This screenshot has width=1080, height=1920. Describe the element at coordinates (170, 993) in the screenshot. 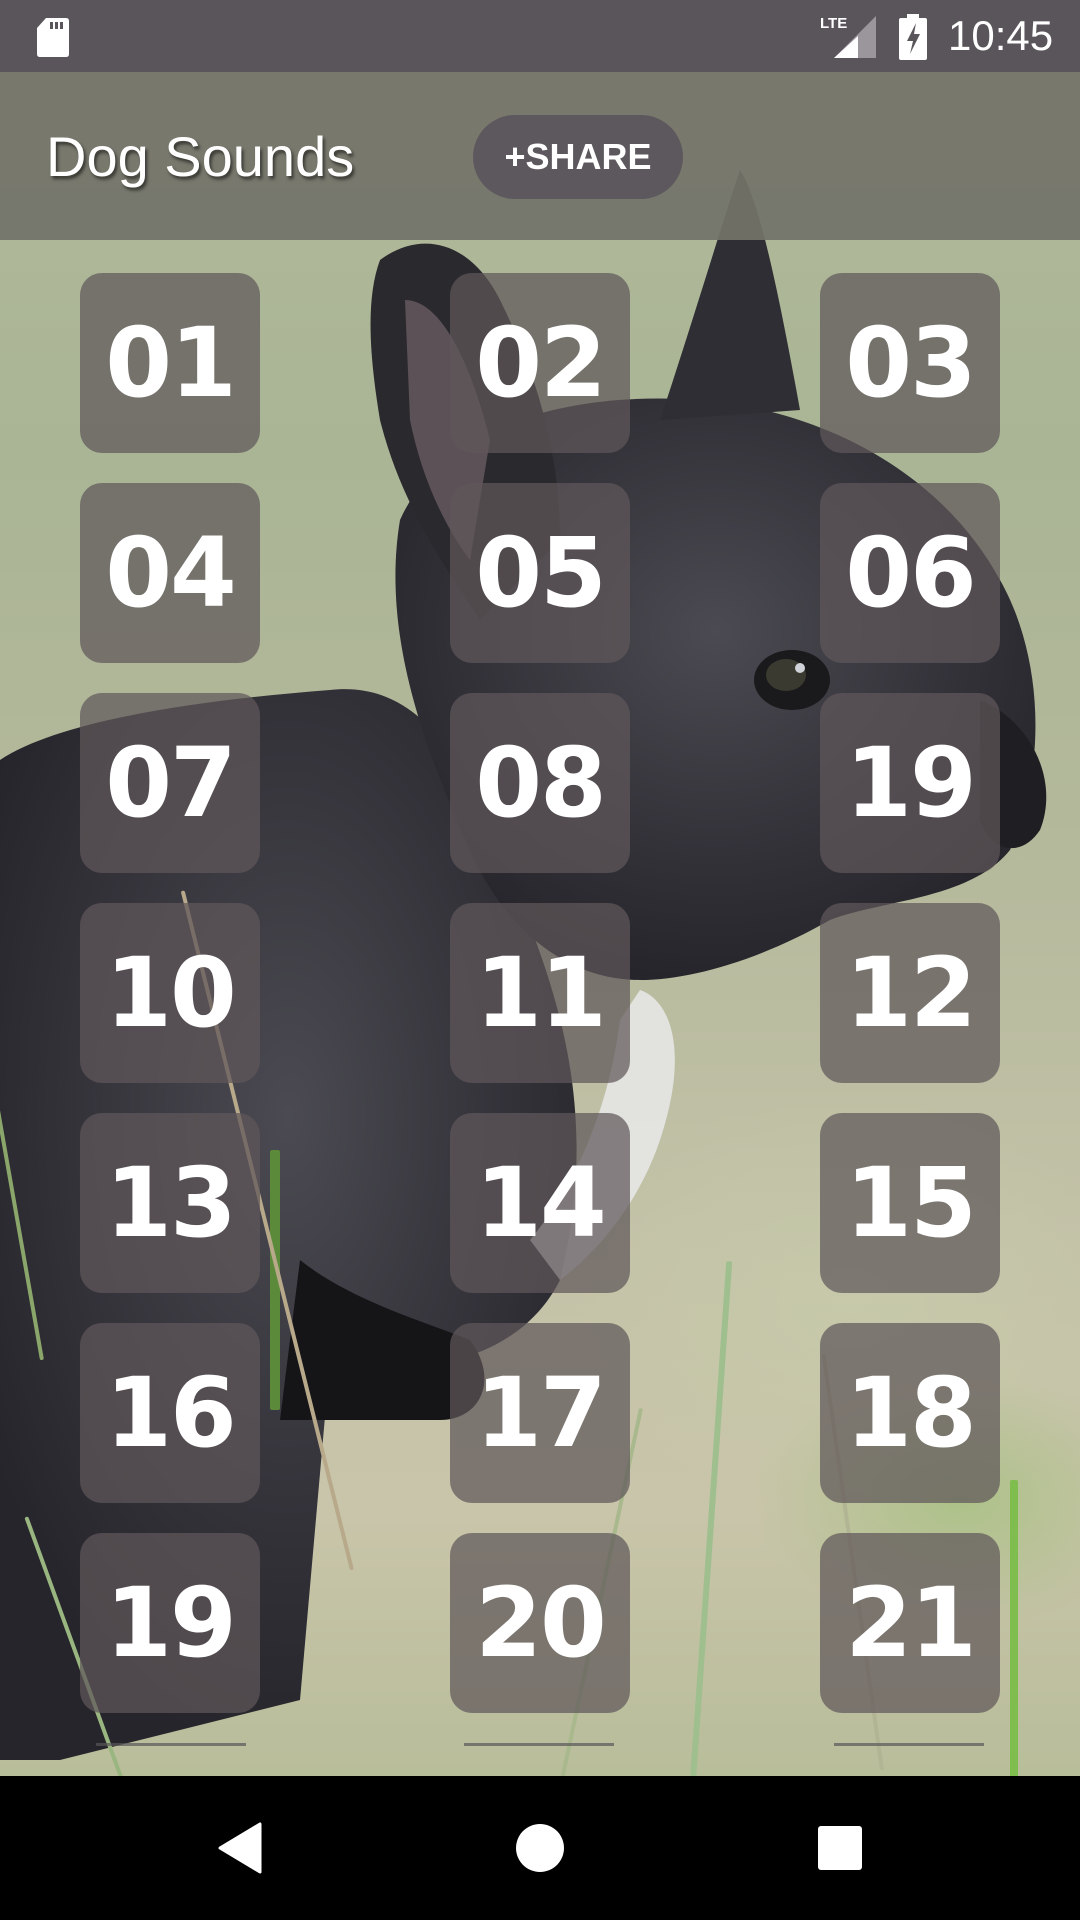

I see `sound-button: 10` at that location.